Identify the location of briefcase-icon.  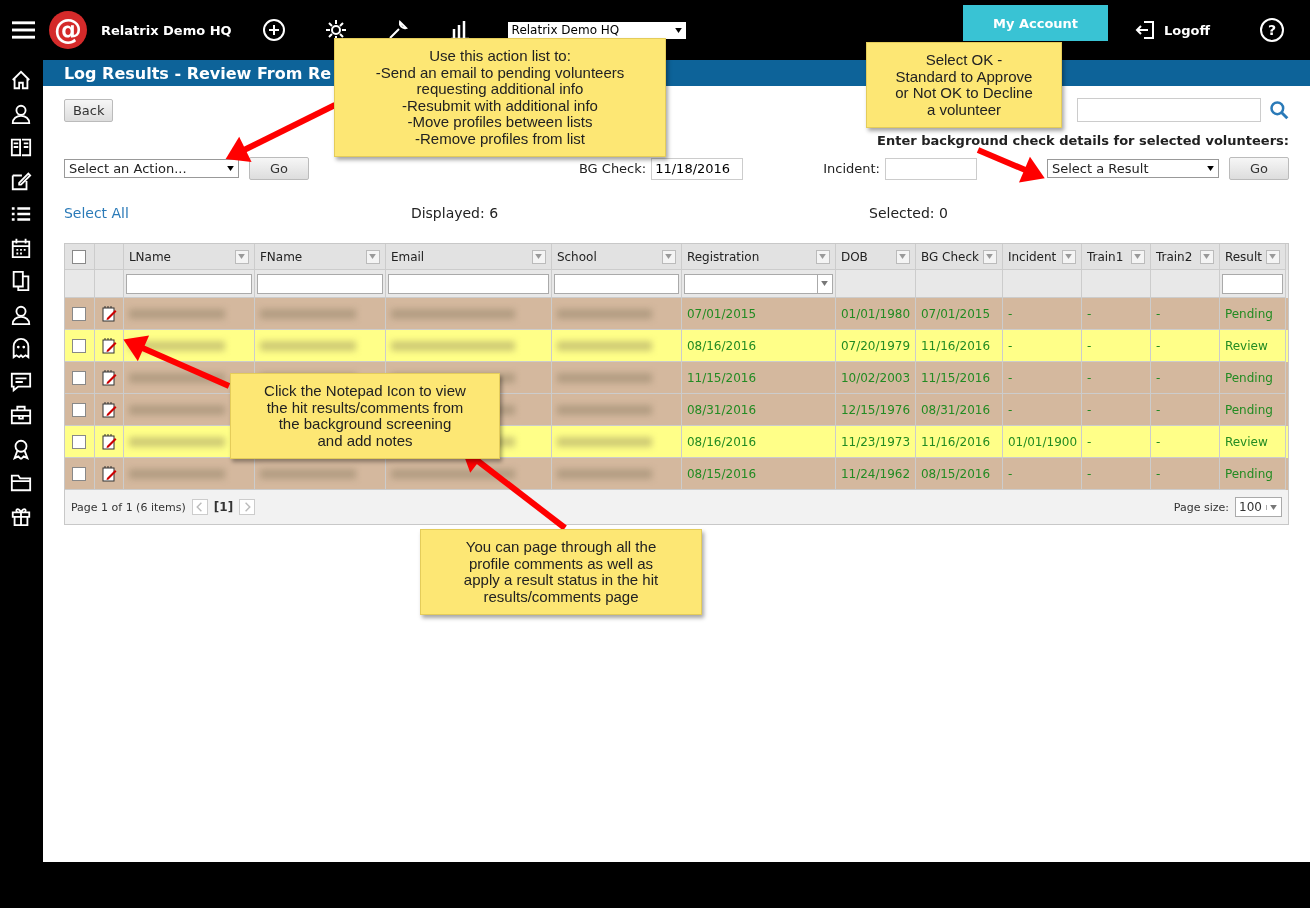
(21, 415).